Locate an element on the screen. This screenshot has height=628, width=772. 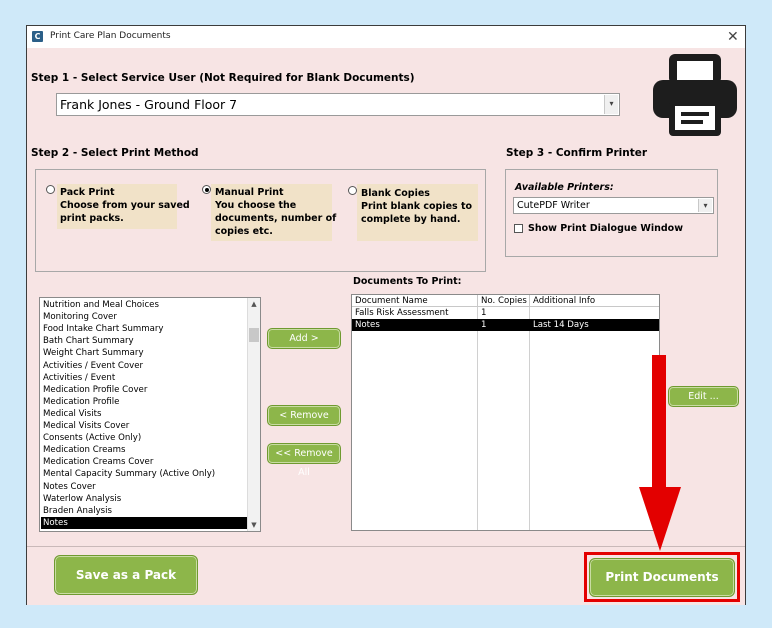
remove-all-button: << Remove All is located at coordinates (304, 460).